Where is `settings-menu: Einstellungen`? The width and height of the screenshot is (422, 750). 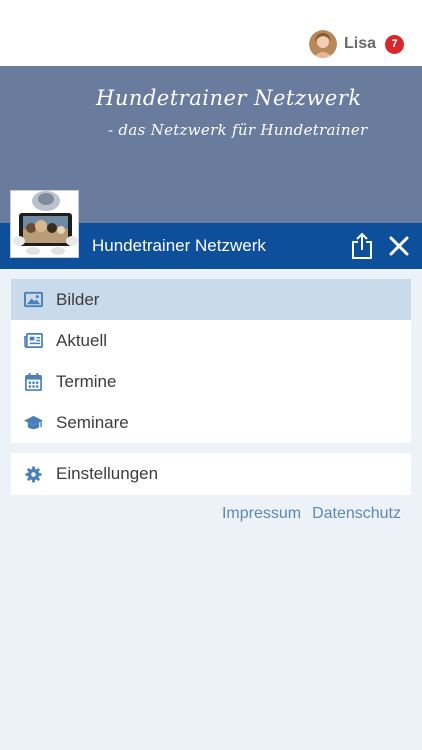
settings-menu: Einstellungen is located at coordinates (211, 474).